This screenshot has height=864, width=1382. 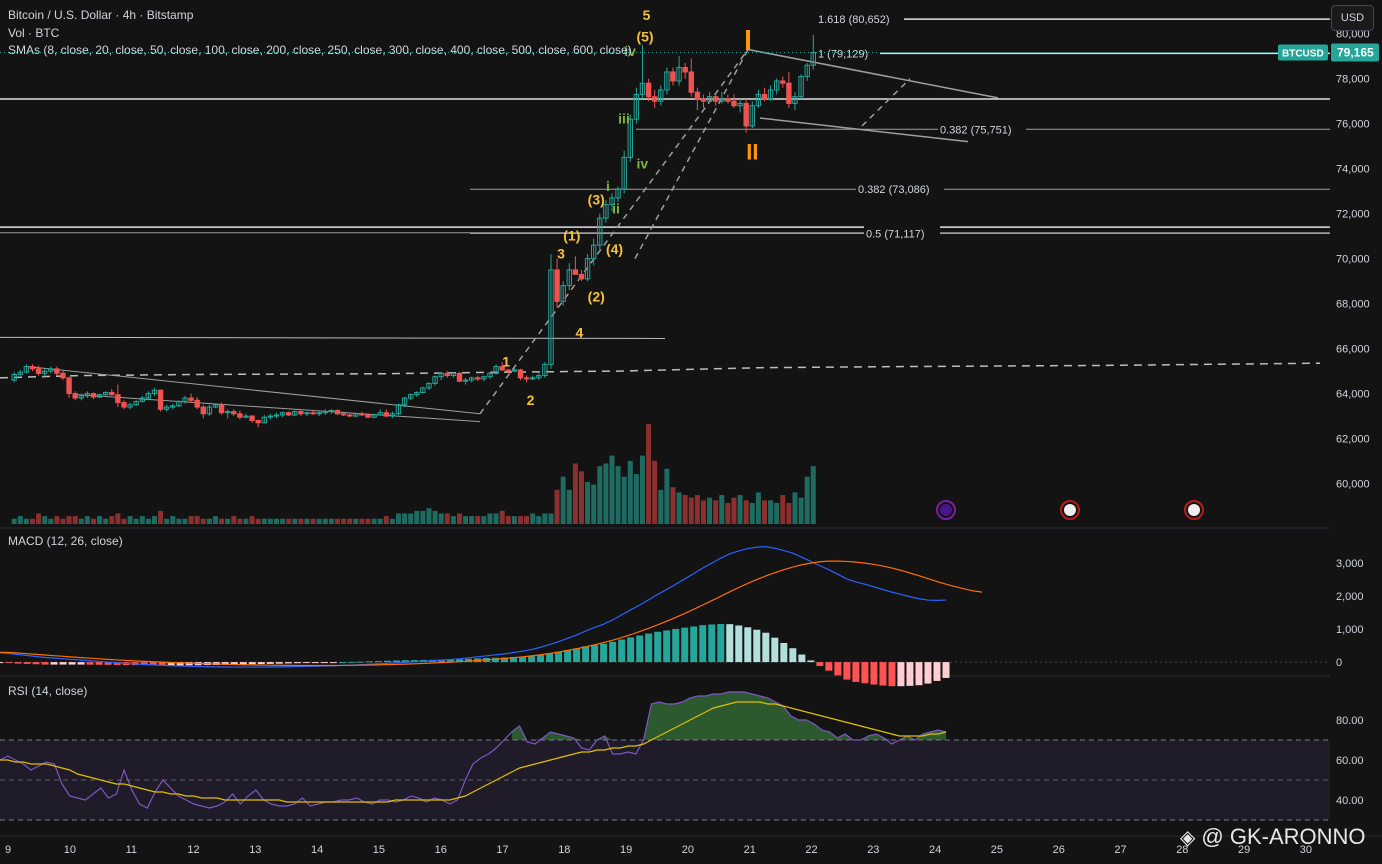 I want to click on symbol-tag: BTCUSD, so click(x=1303, y=54).